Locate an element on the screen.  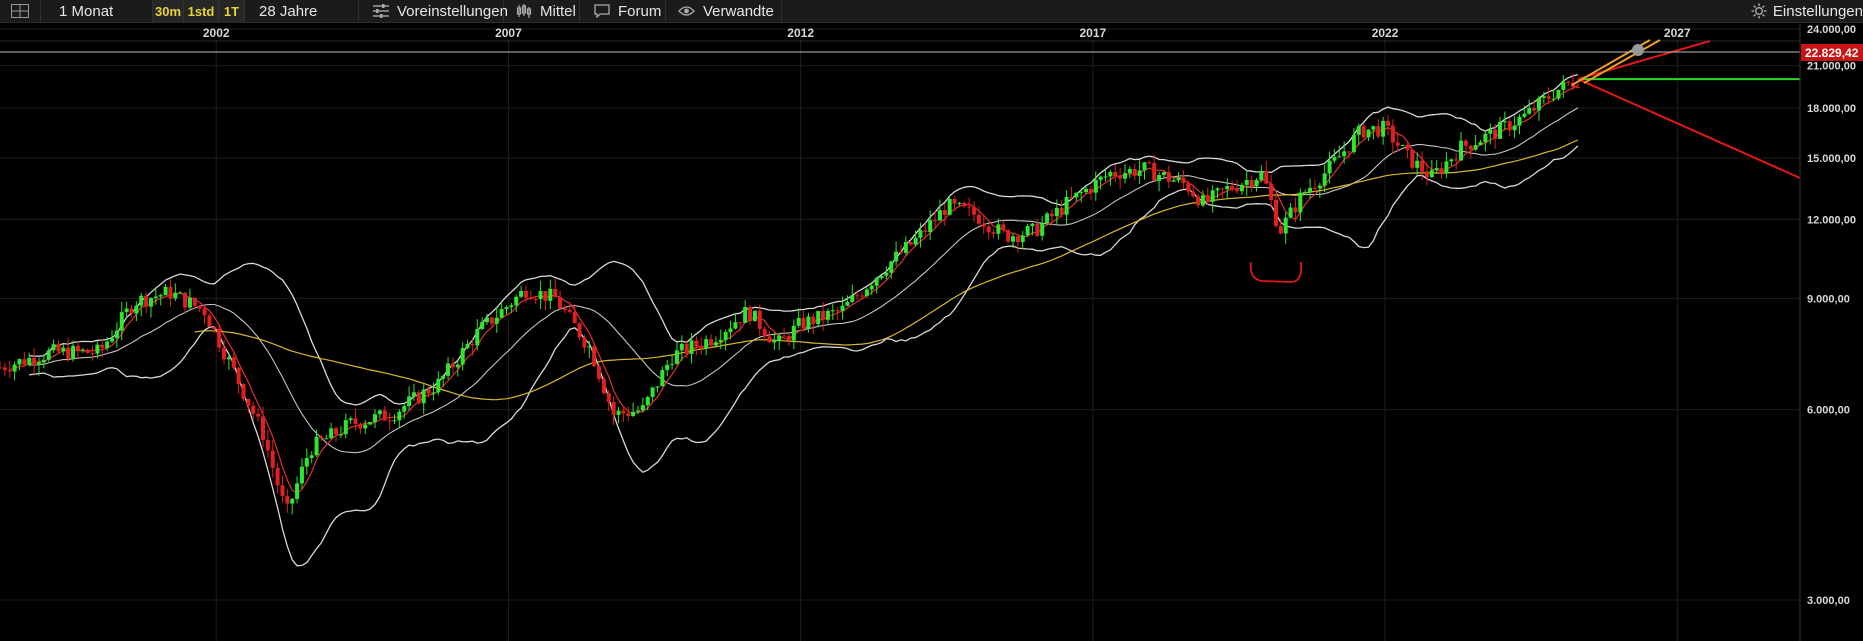
forum-label: Forum is located at coordinates (640, 11).